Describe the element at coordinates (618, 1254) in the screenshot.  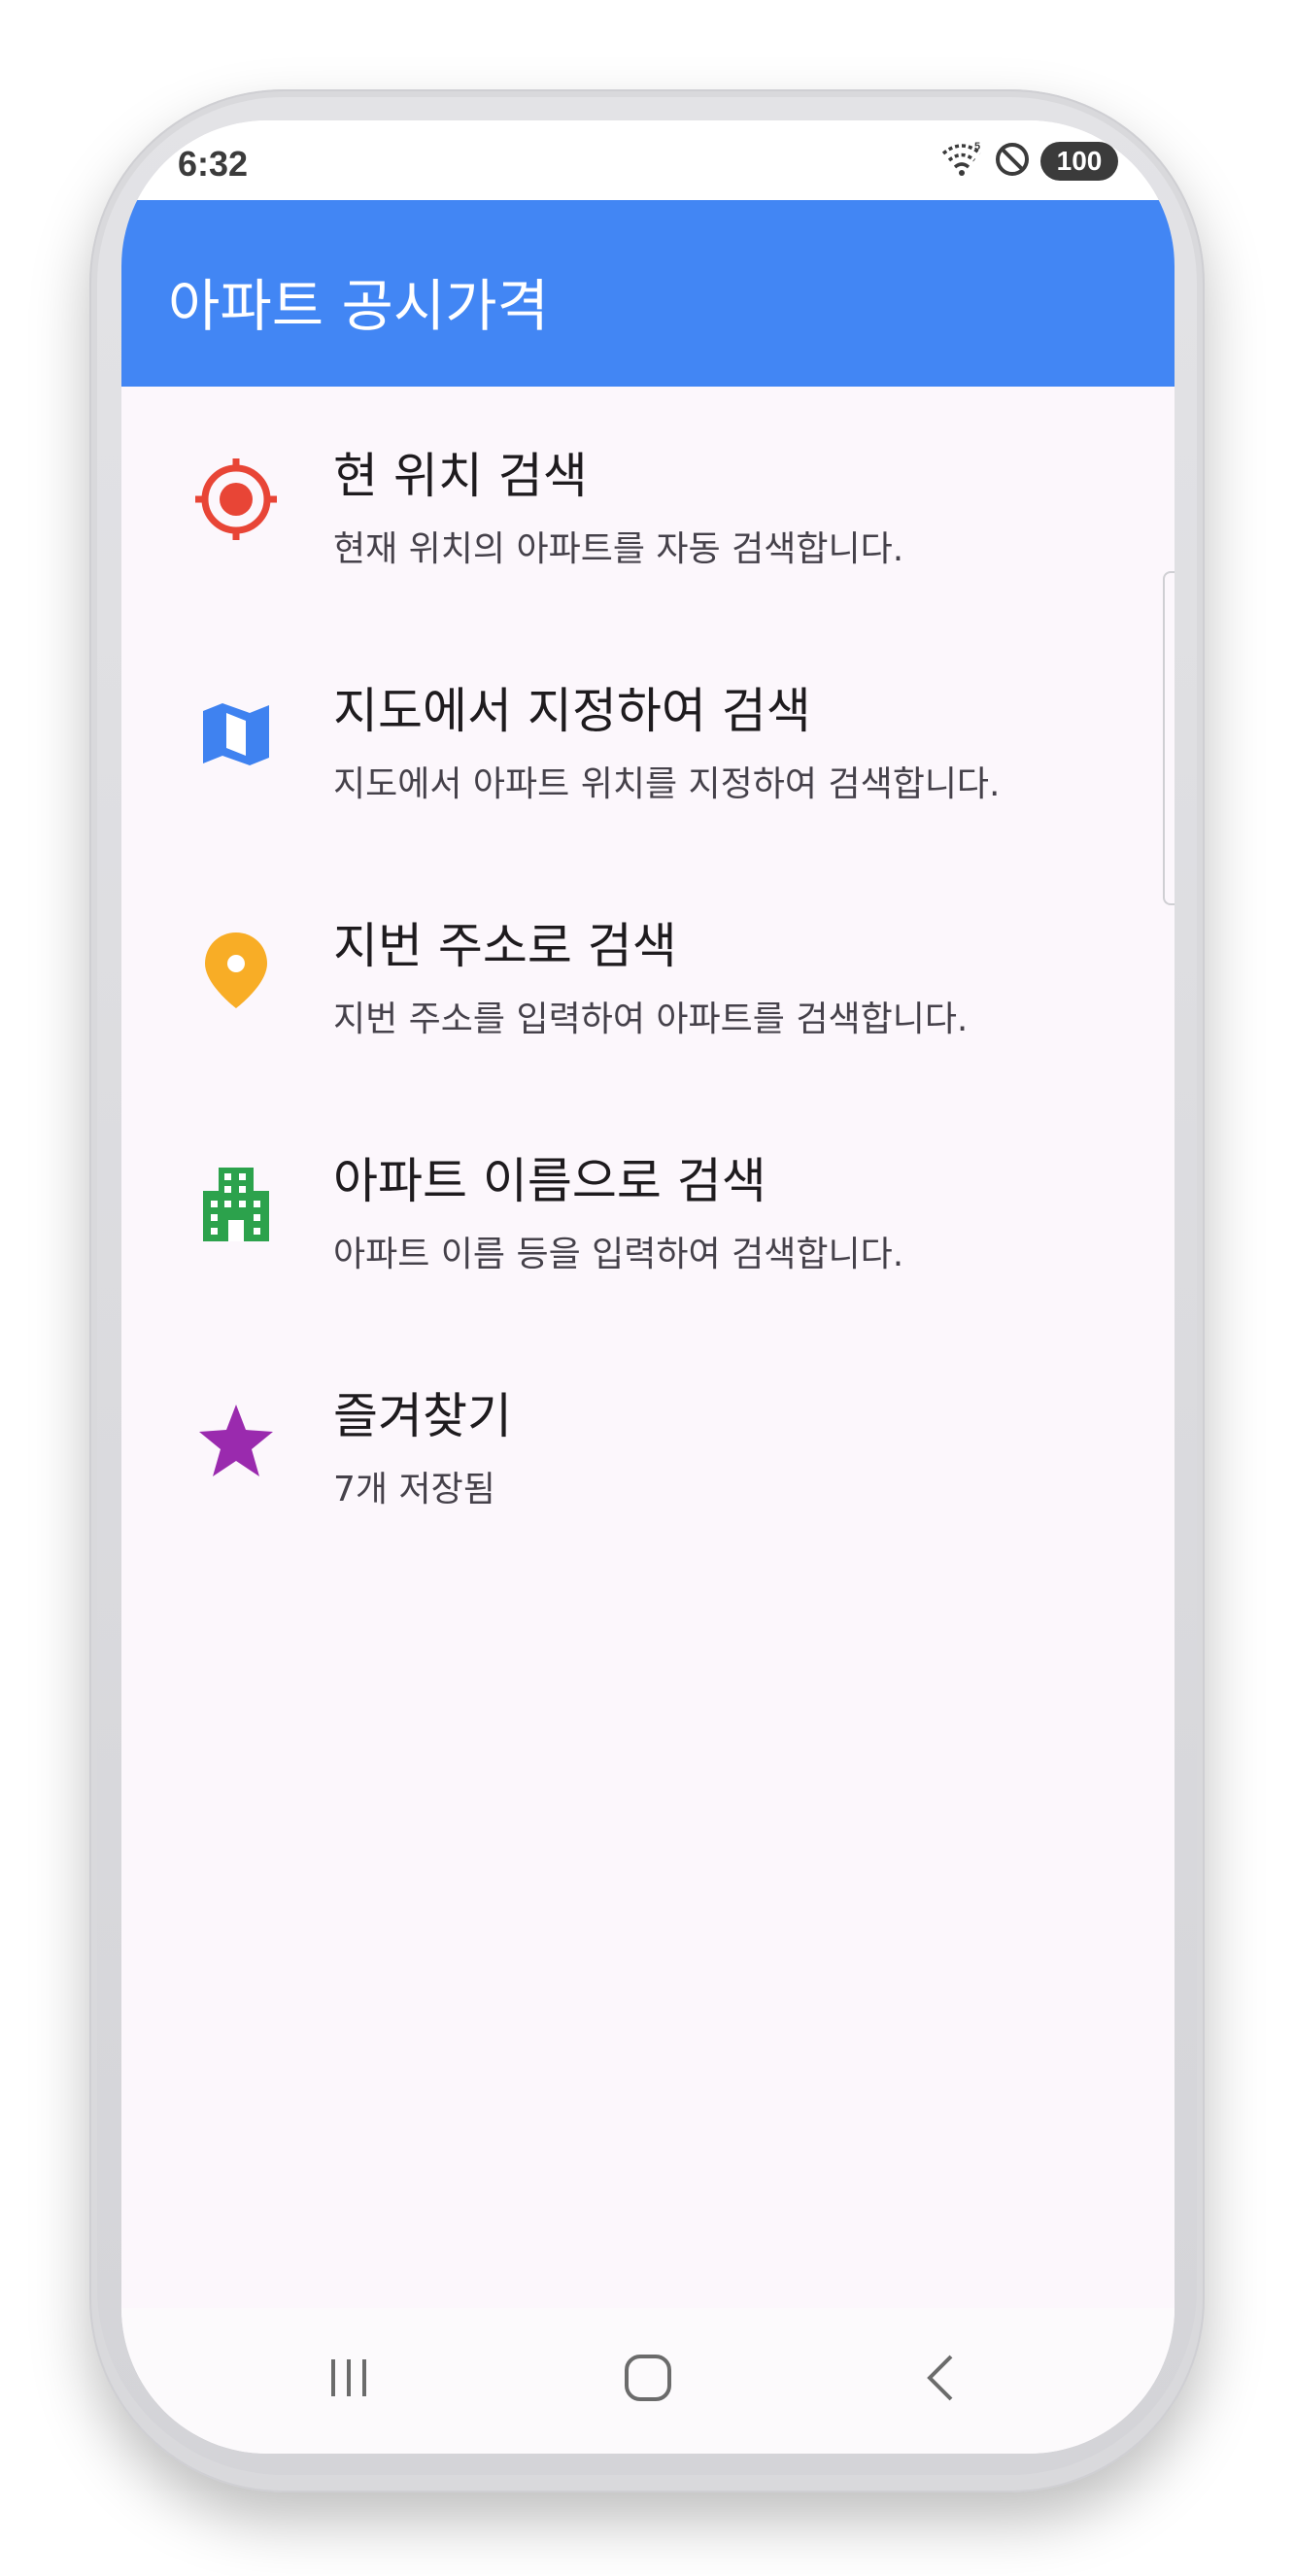
I see `menu-item-subtitle: 아파트 이름 등을 입력하여 검색합니다.` at that location.